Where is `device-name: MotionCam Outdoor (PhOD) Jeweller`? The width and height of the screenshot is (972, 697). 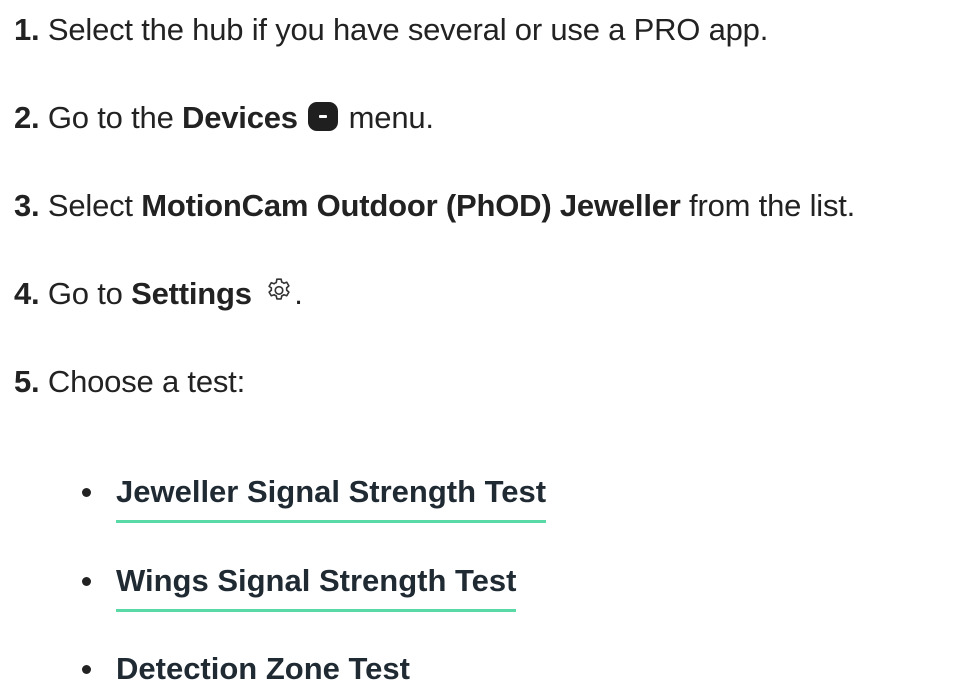
device-name: MotionCam Outdoor (PhOD) Jeweller is located at coordinates (411, 205).